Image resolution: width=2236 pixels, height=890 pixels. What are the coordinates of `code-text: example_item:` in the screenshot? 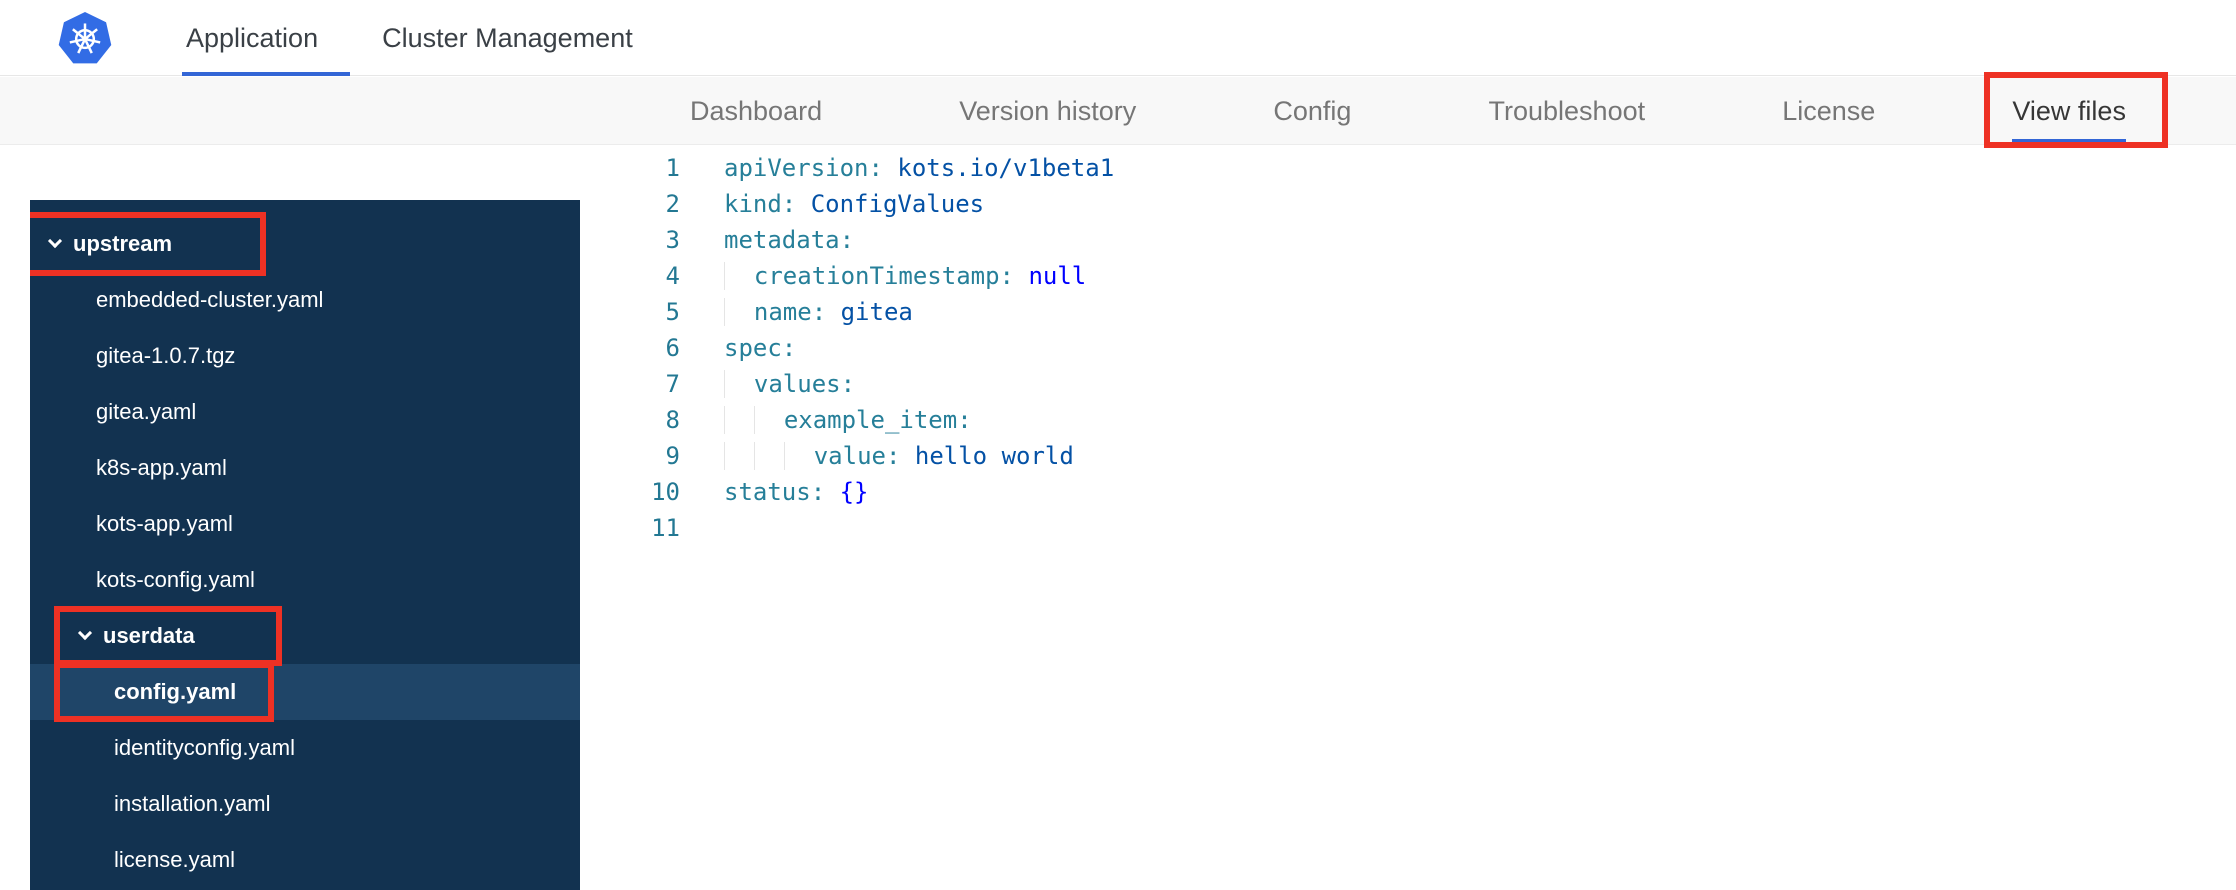 It's located at (848, 420).